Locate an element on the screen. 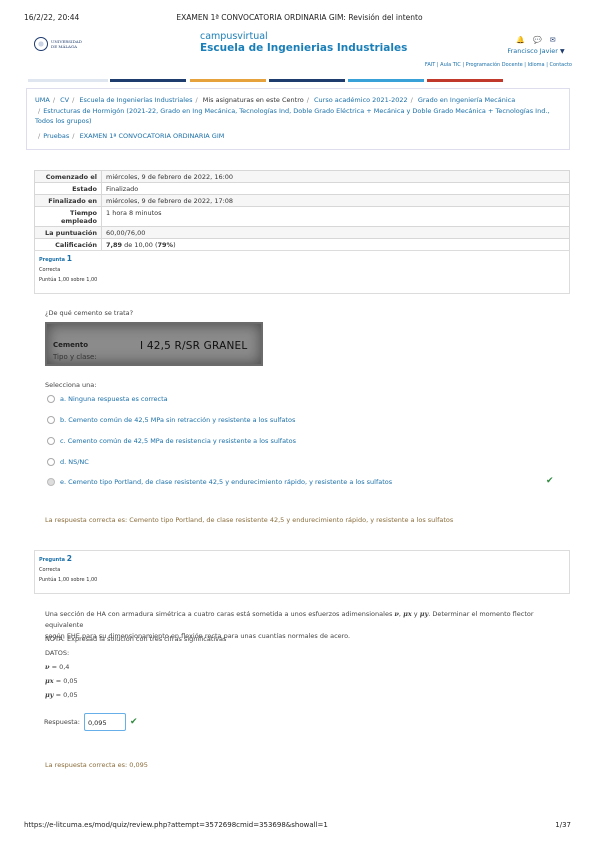 The height and width of the screenshot is (848, 599). campus-title: campusvirtual is located at coordinates (234, 36).